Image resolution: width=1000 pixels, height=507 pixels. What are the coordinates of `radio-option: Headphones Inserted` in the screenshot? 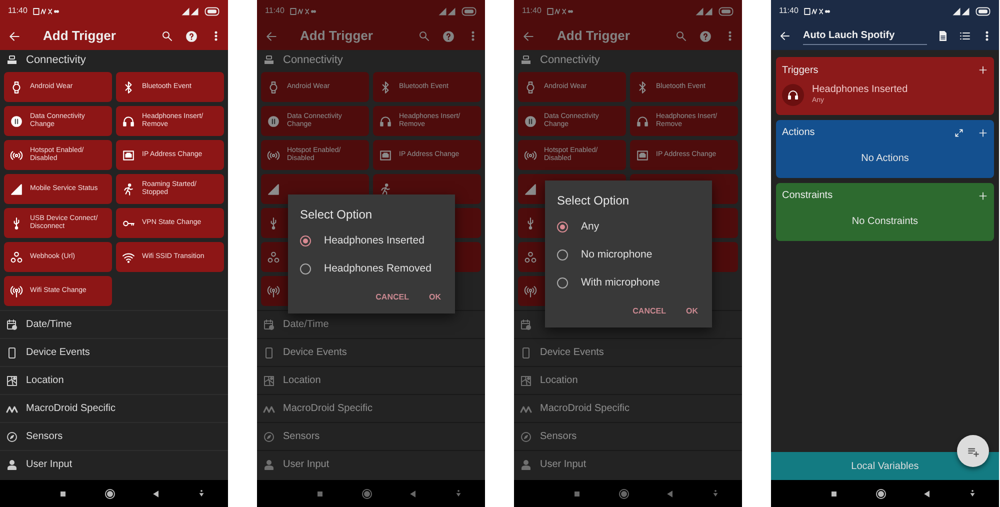 It's located at (371, 241).